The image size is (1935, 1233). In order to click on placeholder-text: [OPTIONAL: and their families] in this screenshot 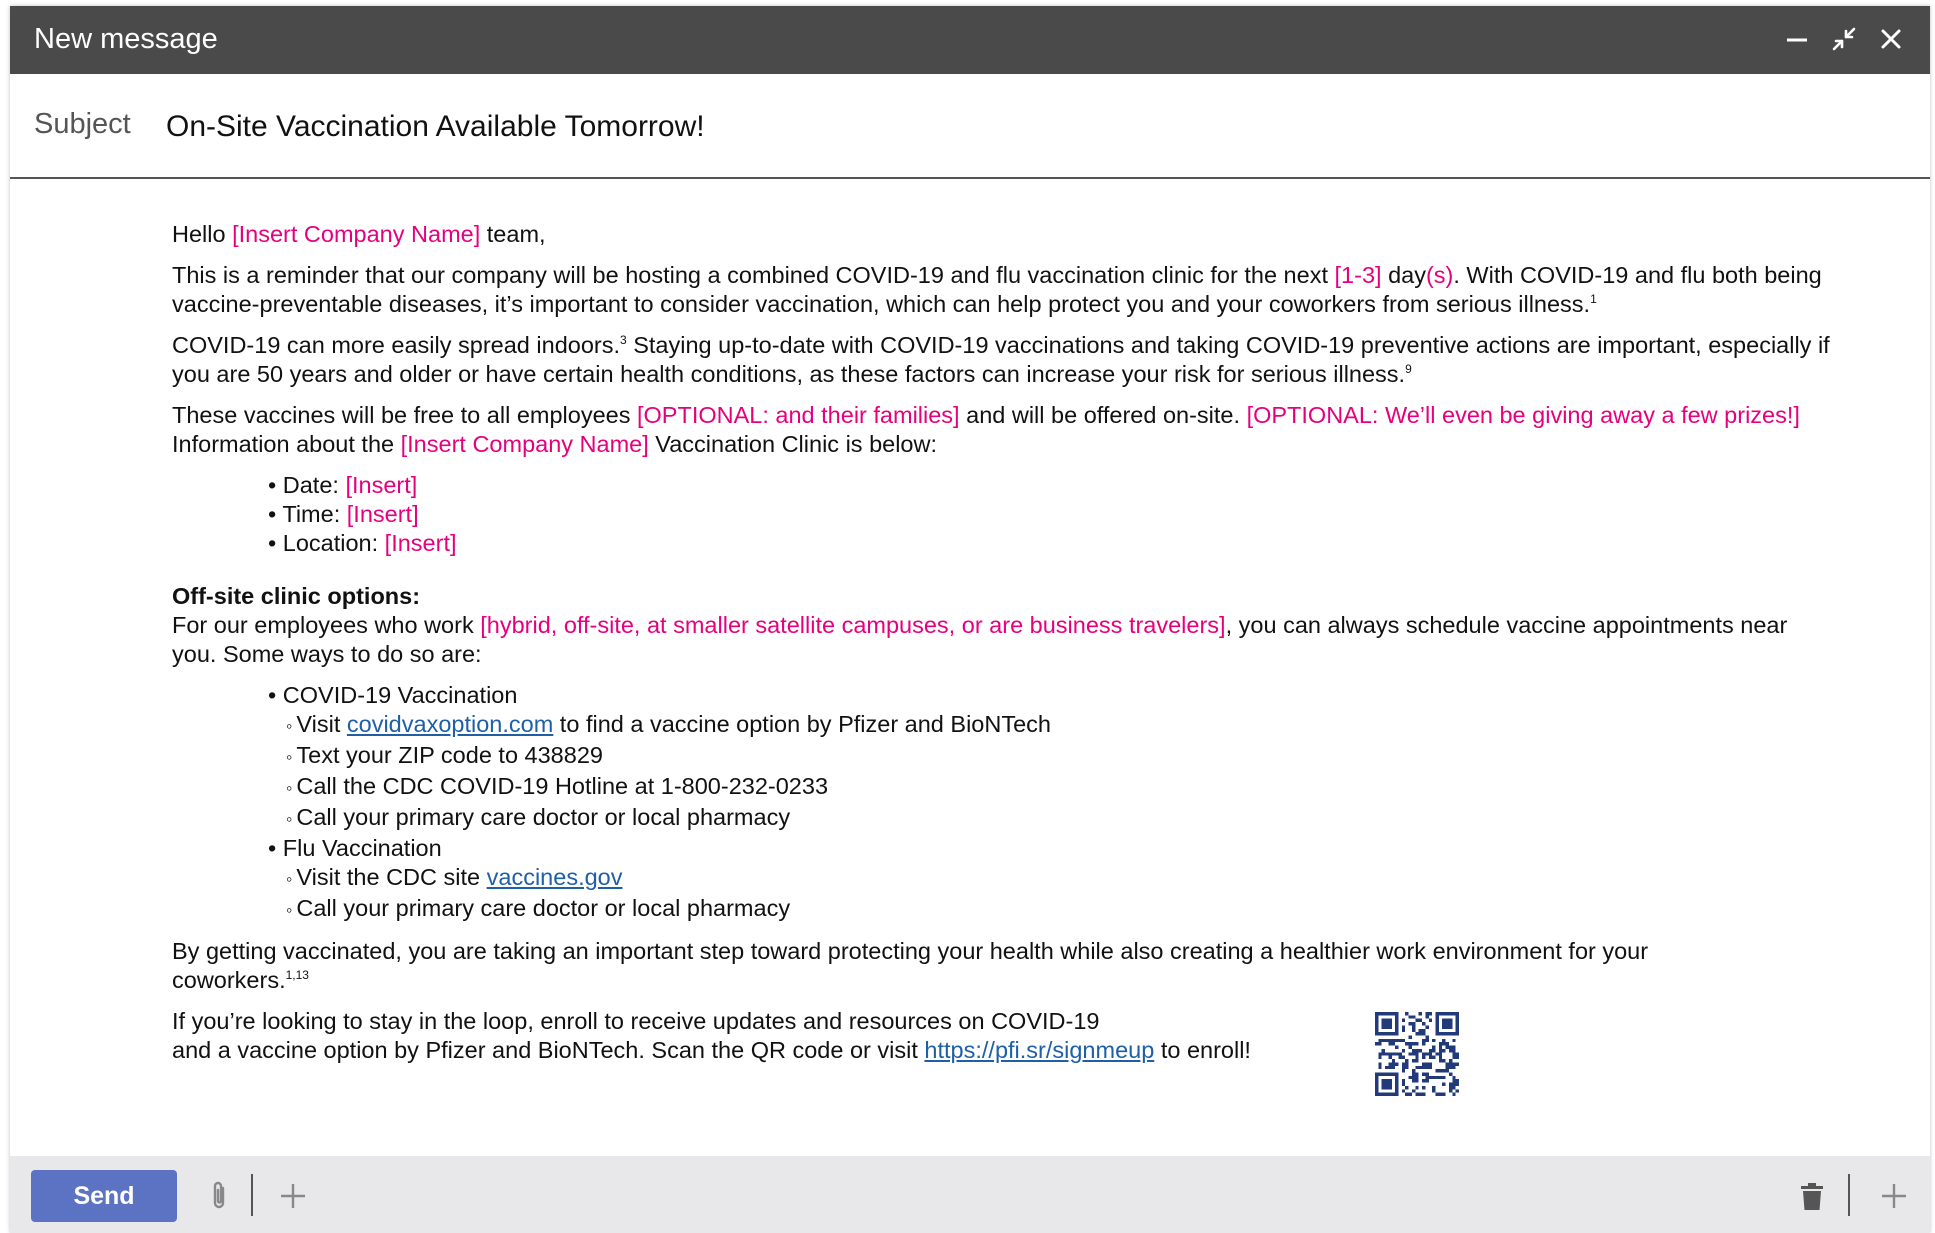, I will do `click(798, 415)`.